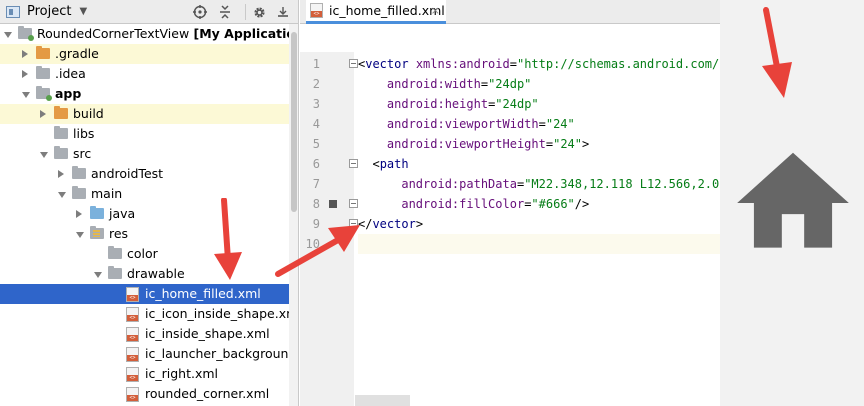 The width and height of the screenshot is (864, 406). What do you see at coordinates (394, 164) in the screenshot?
I see `code-token: path` at bounding box center [394, 164].